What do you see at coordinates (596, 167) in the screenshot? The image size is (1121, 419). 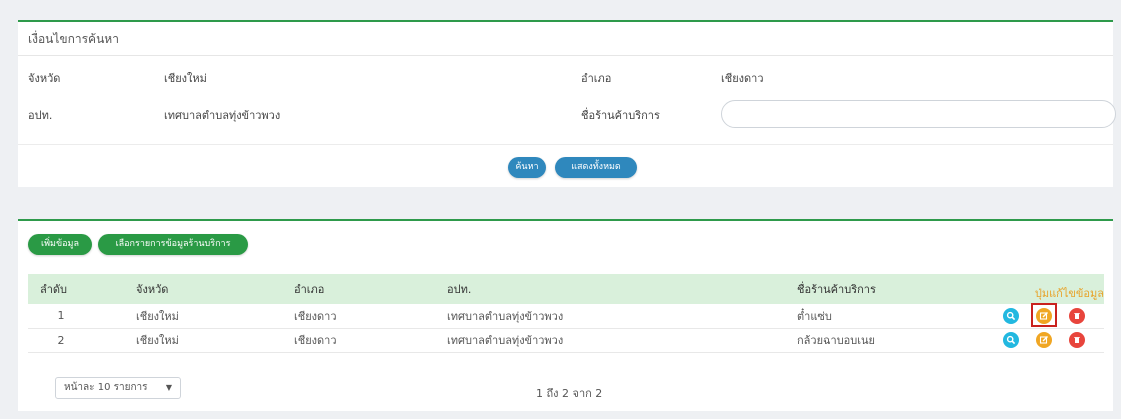 I see `show-all-button: แสดงทั้งหมด` at bounding box center [596, 167].